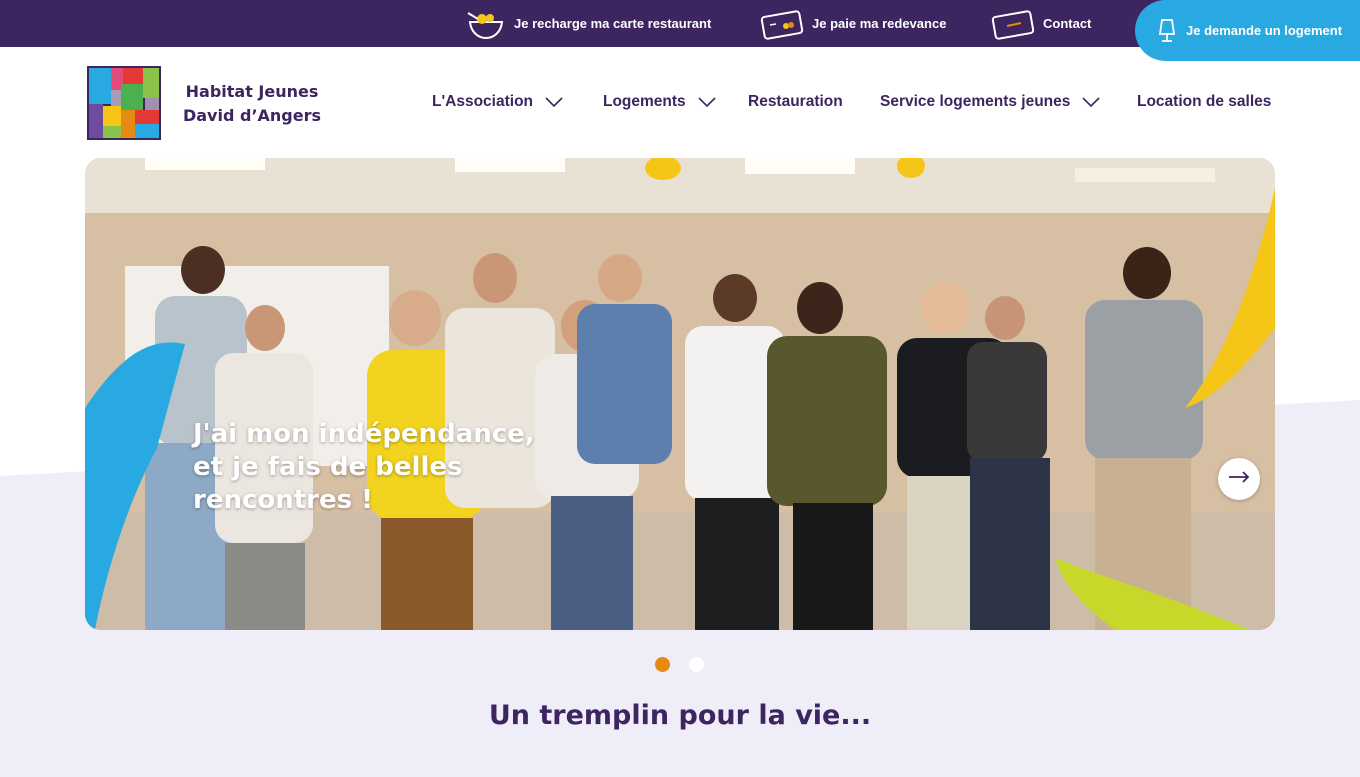  Describe the element at coordinates (252, 104) in the screenshot. I see `site-name: Habitat Jeunes David d’Angers` at that location.